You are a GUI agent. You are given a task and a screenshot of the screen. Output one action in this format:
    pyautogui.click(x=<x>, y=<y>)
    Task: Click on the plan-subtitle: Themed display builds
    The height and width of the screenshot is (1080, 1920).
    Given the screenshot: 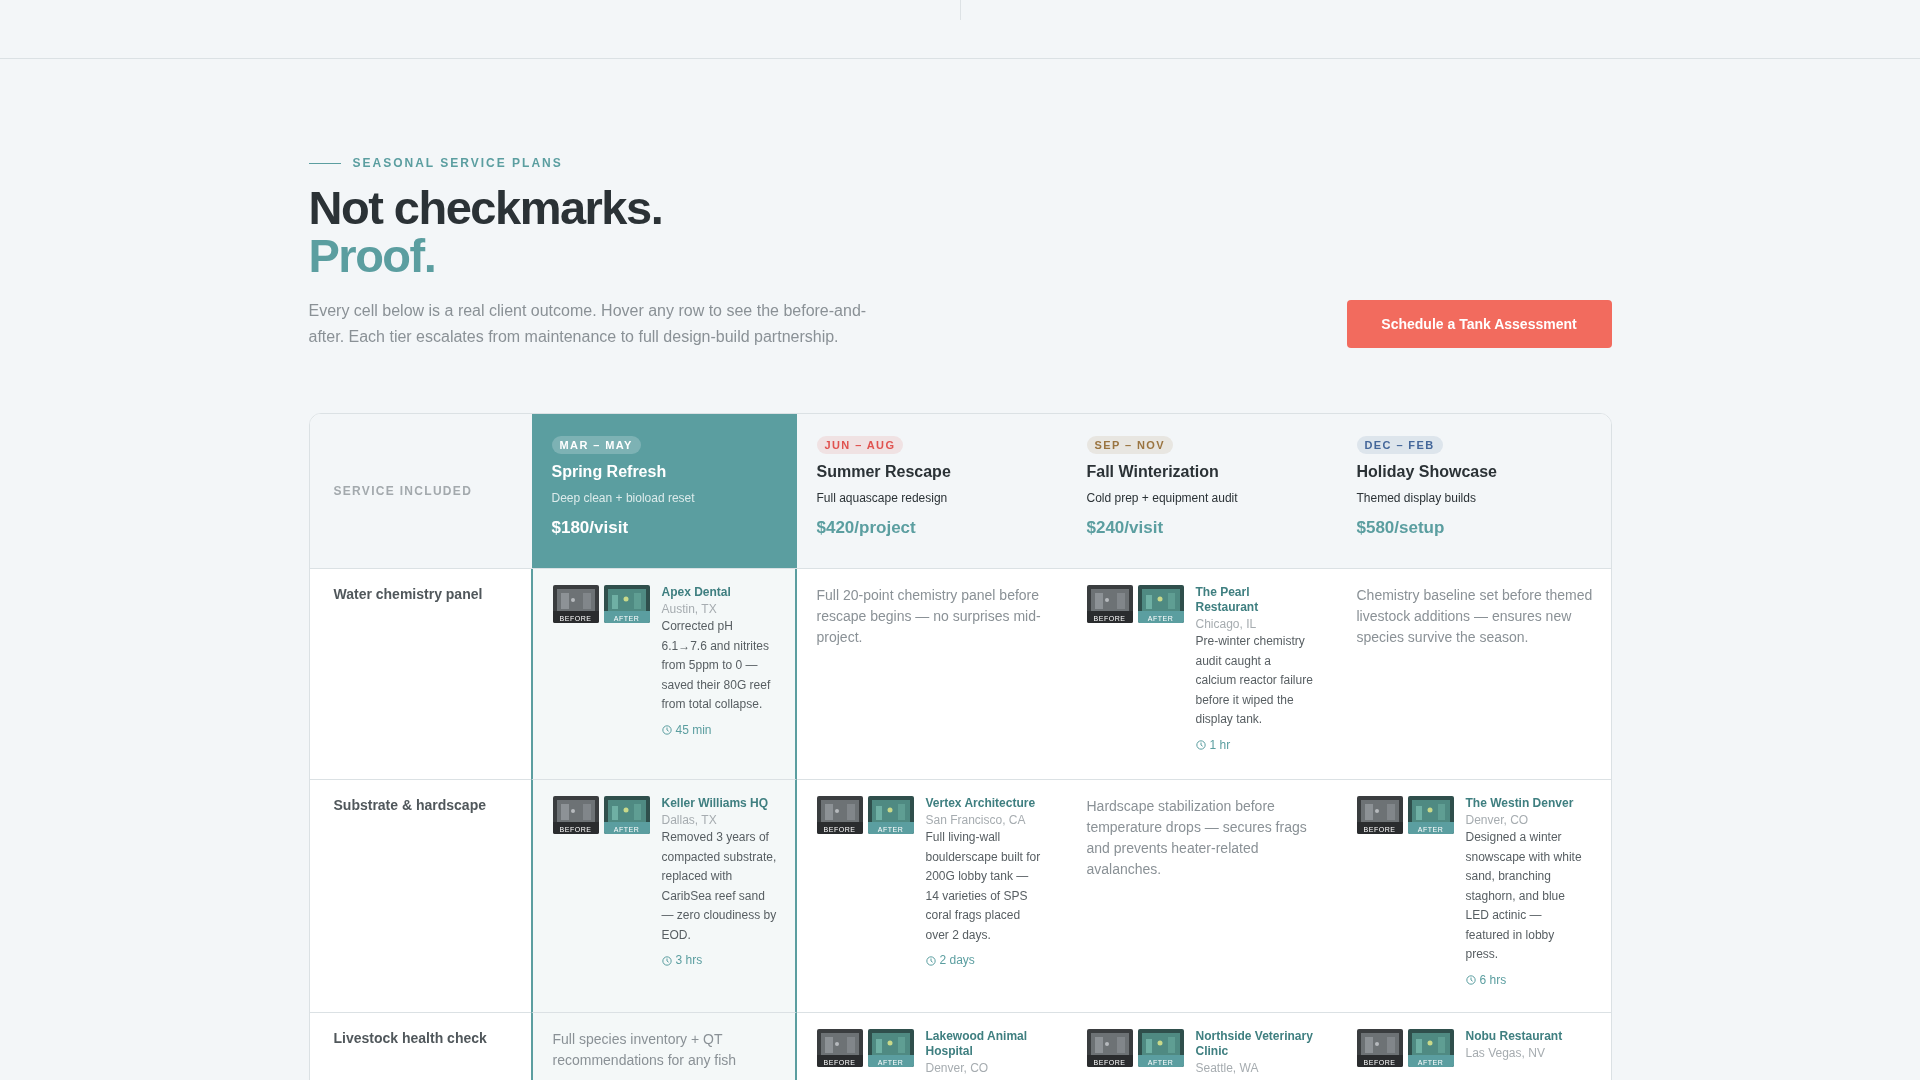 What is the action you would take?
    pyautogui.click(x=1416, y=498)
    